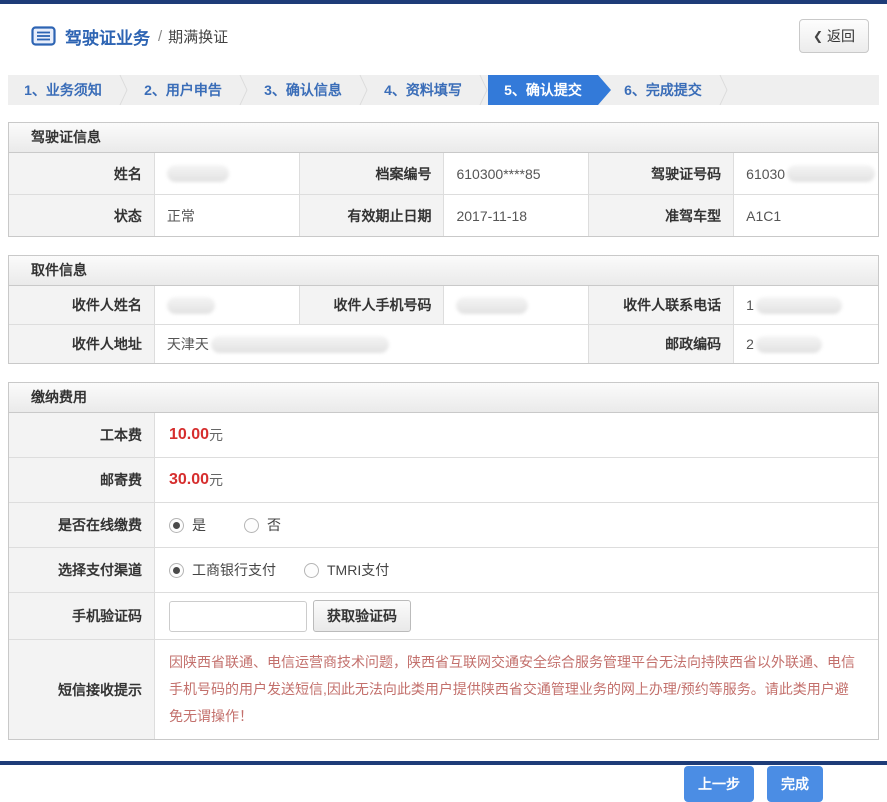  What do you see at coordinates (371, 173) in the screenshot?
I see `file-number-label: 档案编号` at bounding box center [371, 173].